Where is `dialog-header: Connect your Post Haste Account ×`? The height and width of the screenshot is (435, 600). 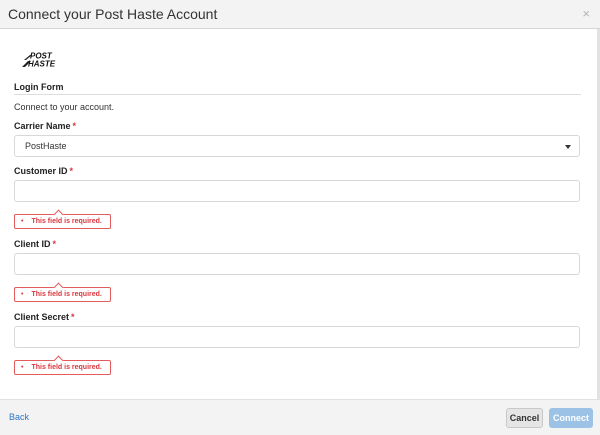
dialog-header: Connect your Post Haste Account × is located at coordinates (300, 14).